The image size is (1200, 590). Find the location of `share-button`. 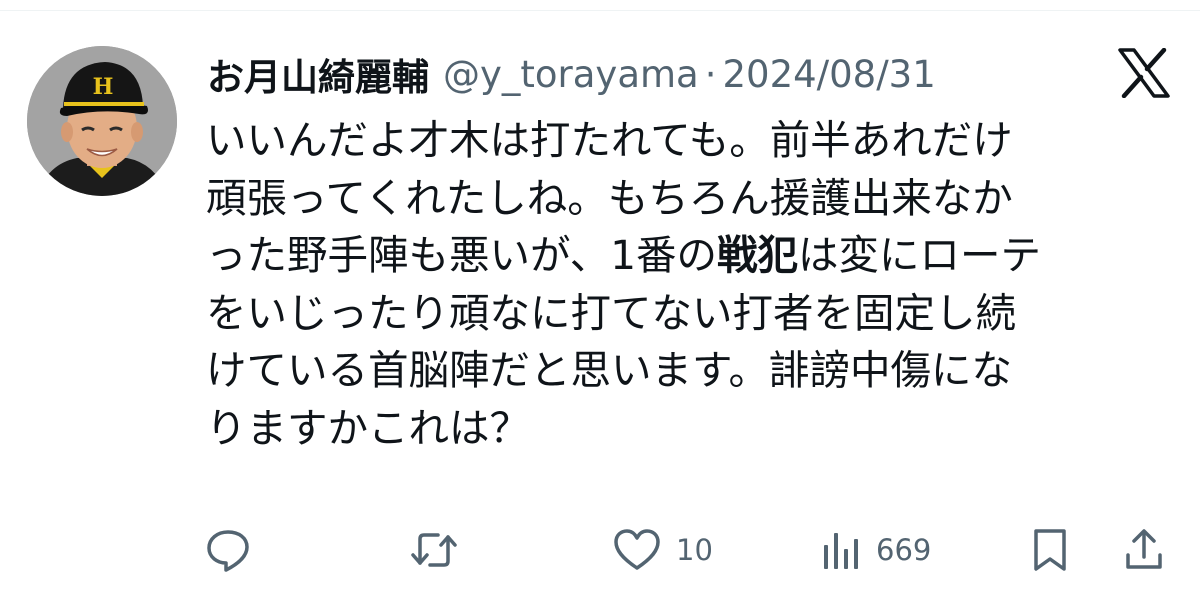

share-button is located at coordinates (1144, 550).